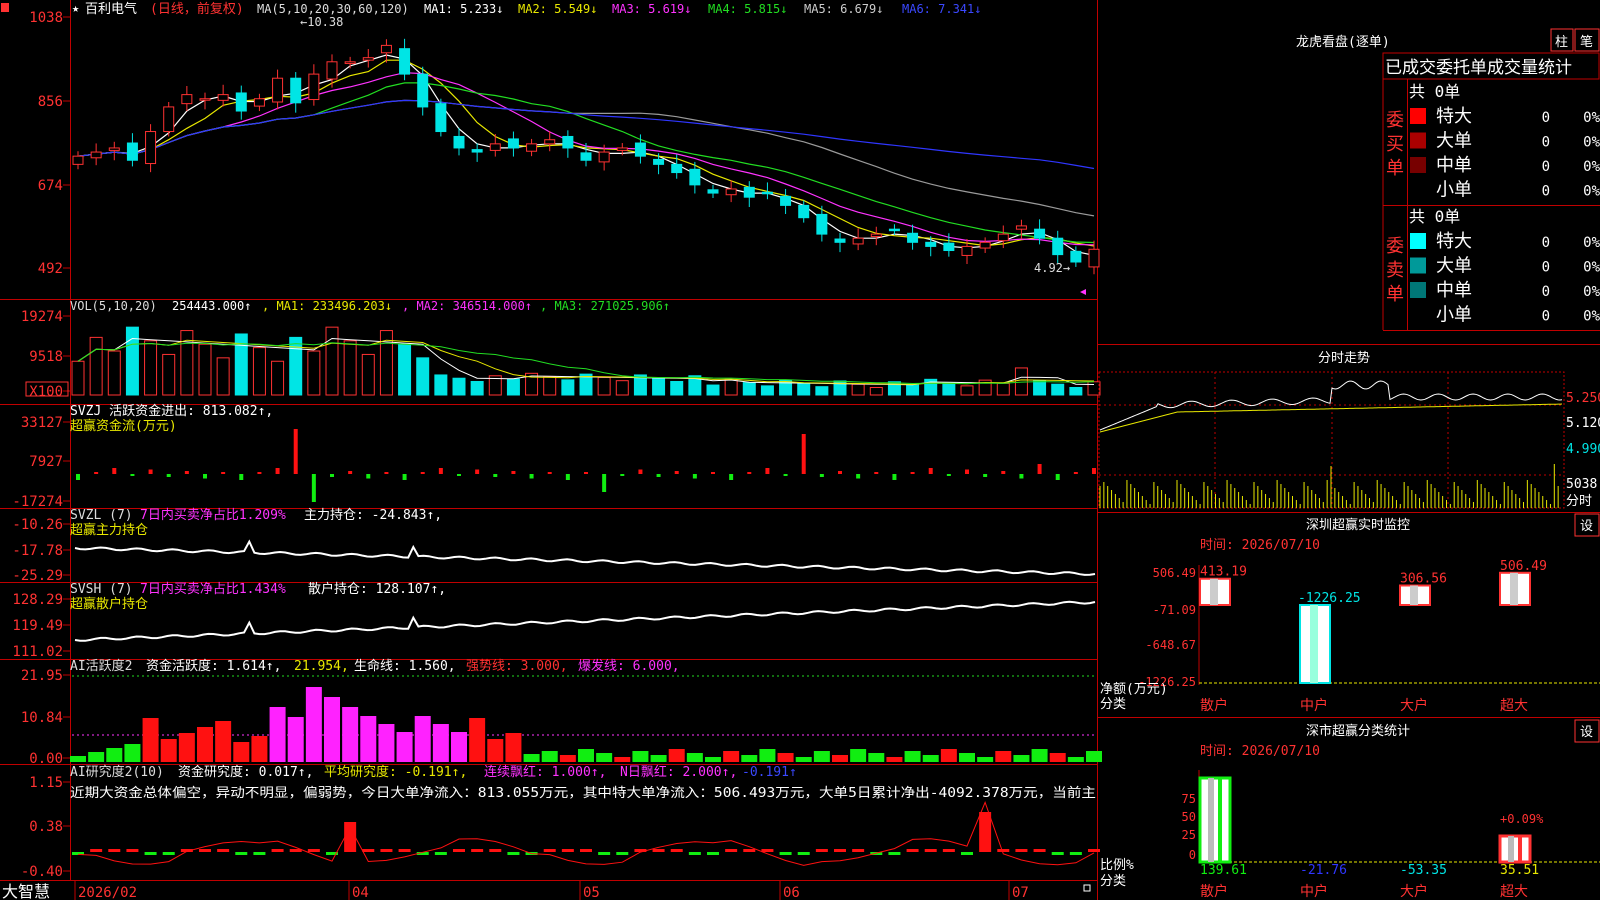 The image size is (1600, 900). What do you see at coordinates (591, 892) in the screenshot?
I see `x-axis-label: 05` at bounding box center [591, 892].